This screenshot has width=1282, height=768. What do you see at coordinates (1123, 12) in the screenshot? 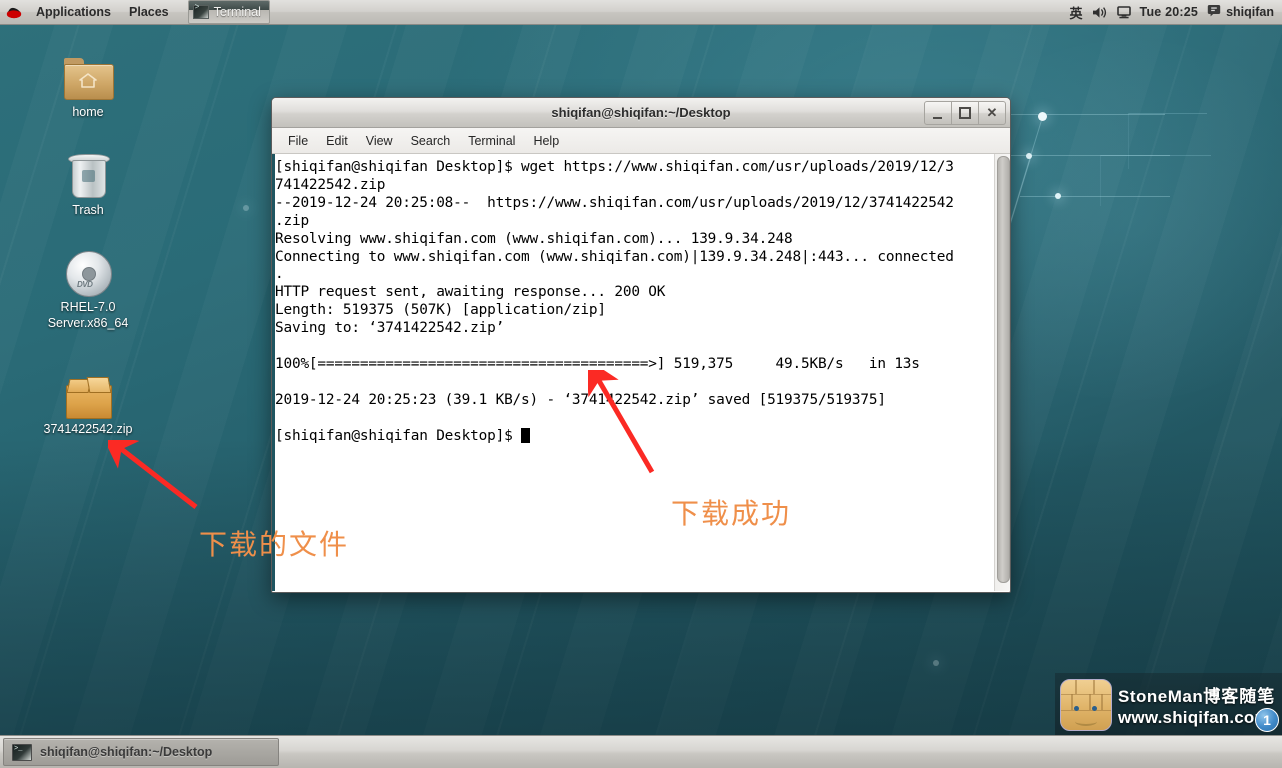
I see `display-icon` at bounding box center [1123, 12].